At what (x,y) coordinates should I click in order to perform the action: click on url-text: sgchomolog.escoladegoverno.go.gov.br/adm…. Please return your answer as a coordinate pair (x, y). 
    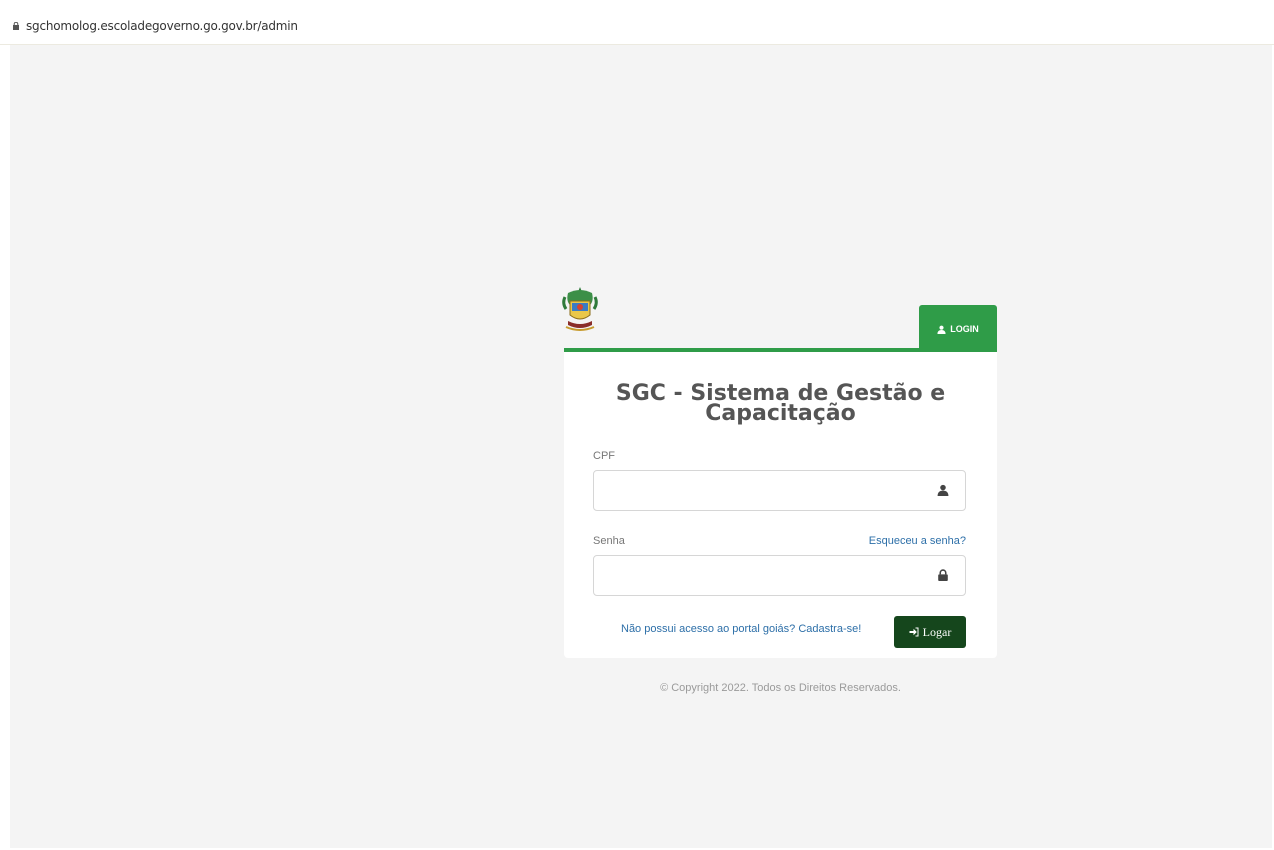
    Looking at the image, I should click on (162, 26).